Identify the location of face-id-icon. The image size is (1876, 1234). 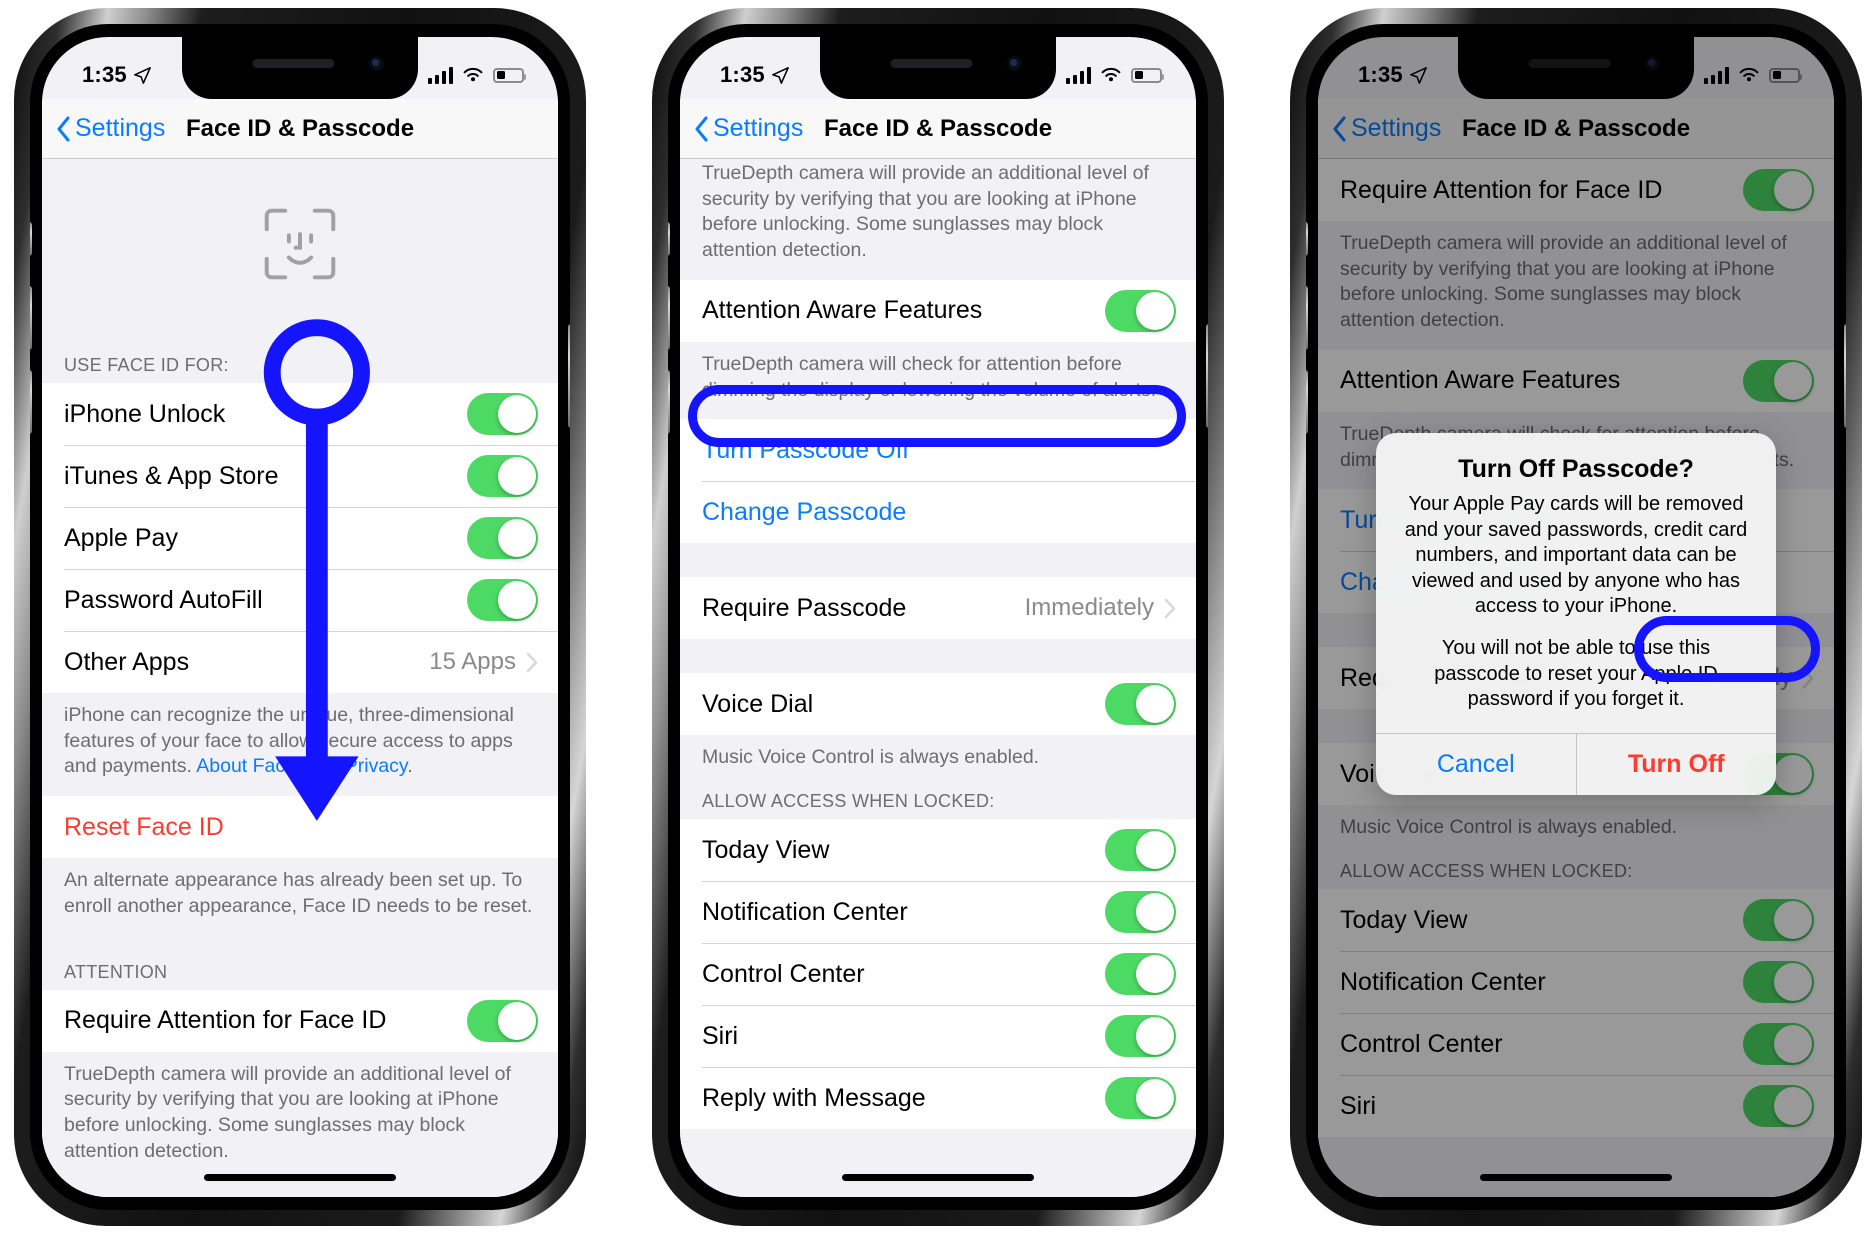
(300, 244).